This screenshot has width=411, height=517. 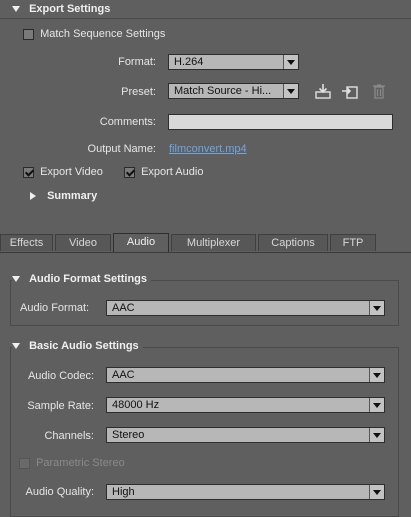 What do you see at coordinates (171, 121) in the screenshot?
I see `comments-value` at bounding box center [171, 121].